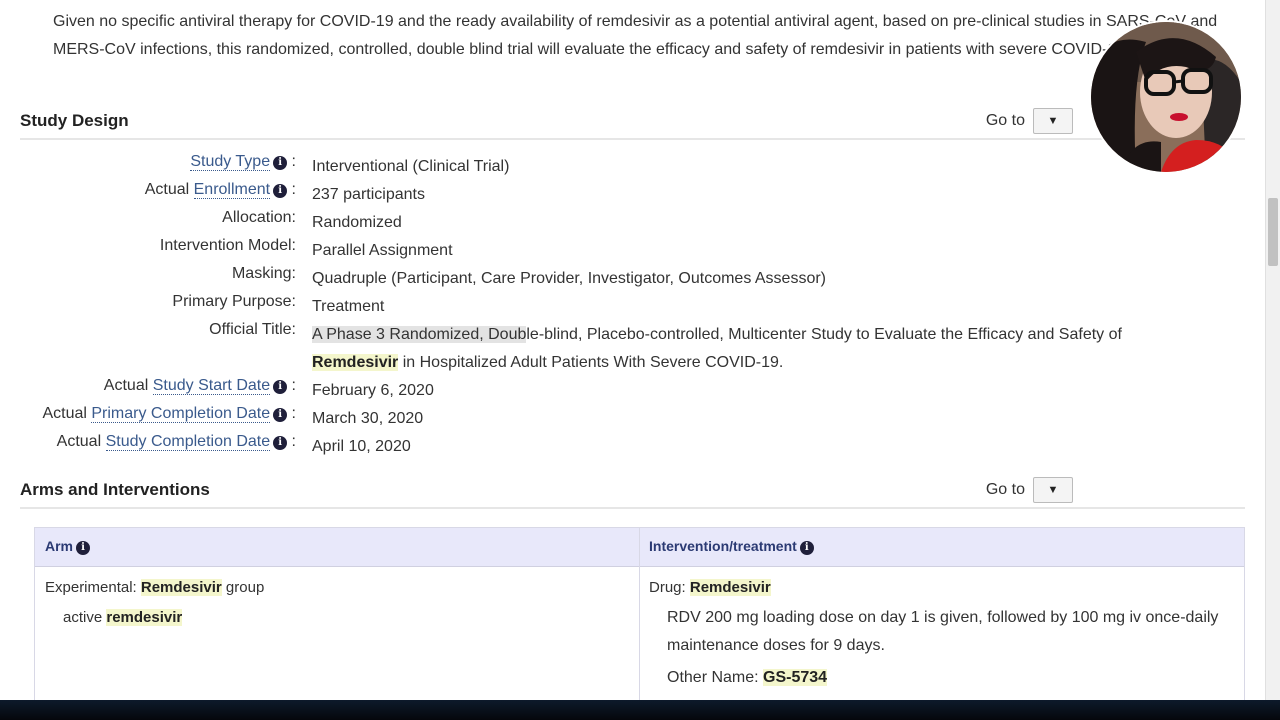  I want to click on arms-interventions-header: Arms and Interventions Go to ▼, so click(632, 493).